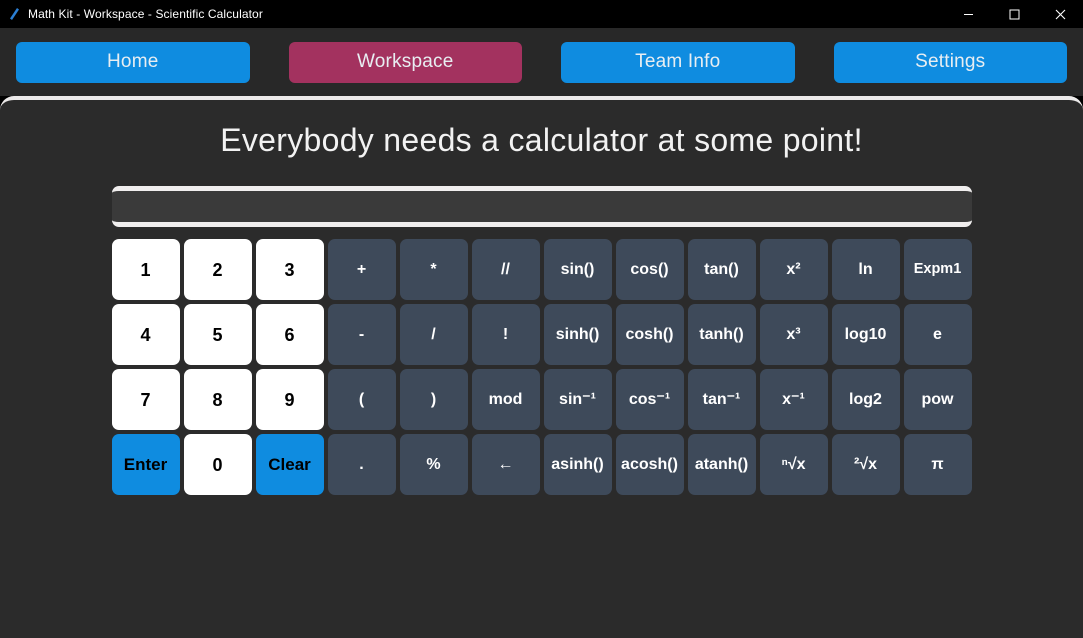  Describe the element at coordinates (793, 399) in the screenshot. I see `calc-key: x⁻¹` at that location.